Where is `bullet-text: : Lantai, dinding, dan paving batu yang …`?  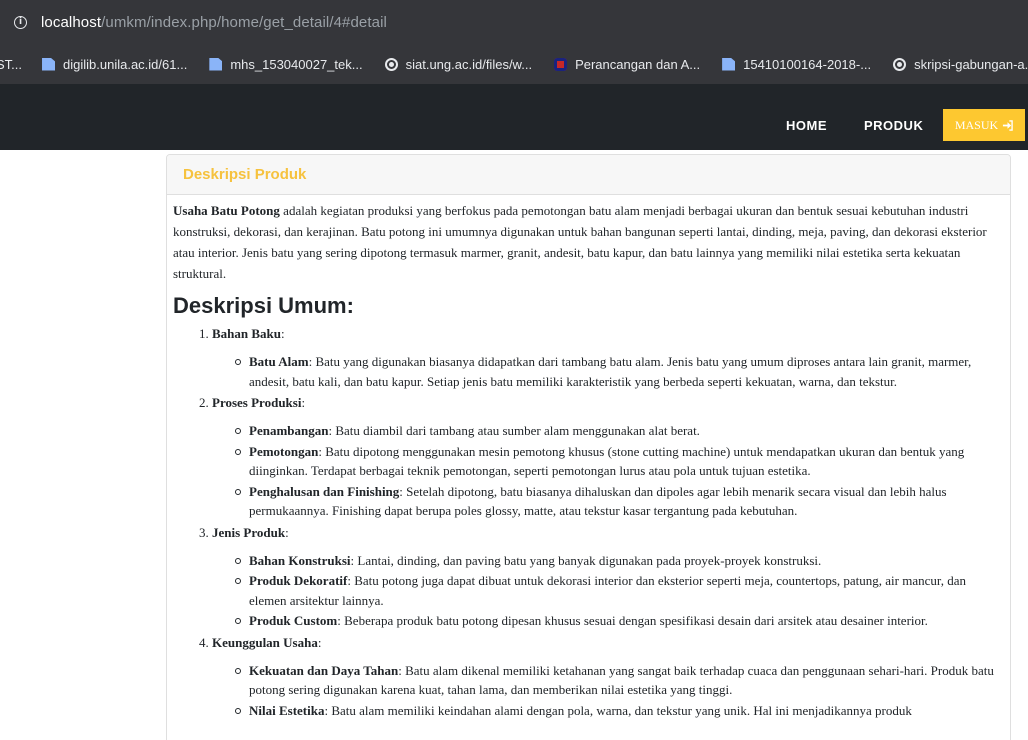
bullet-text: : Lantai, dinding, dan paving batu yang … is located at coordinates (586, 560).